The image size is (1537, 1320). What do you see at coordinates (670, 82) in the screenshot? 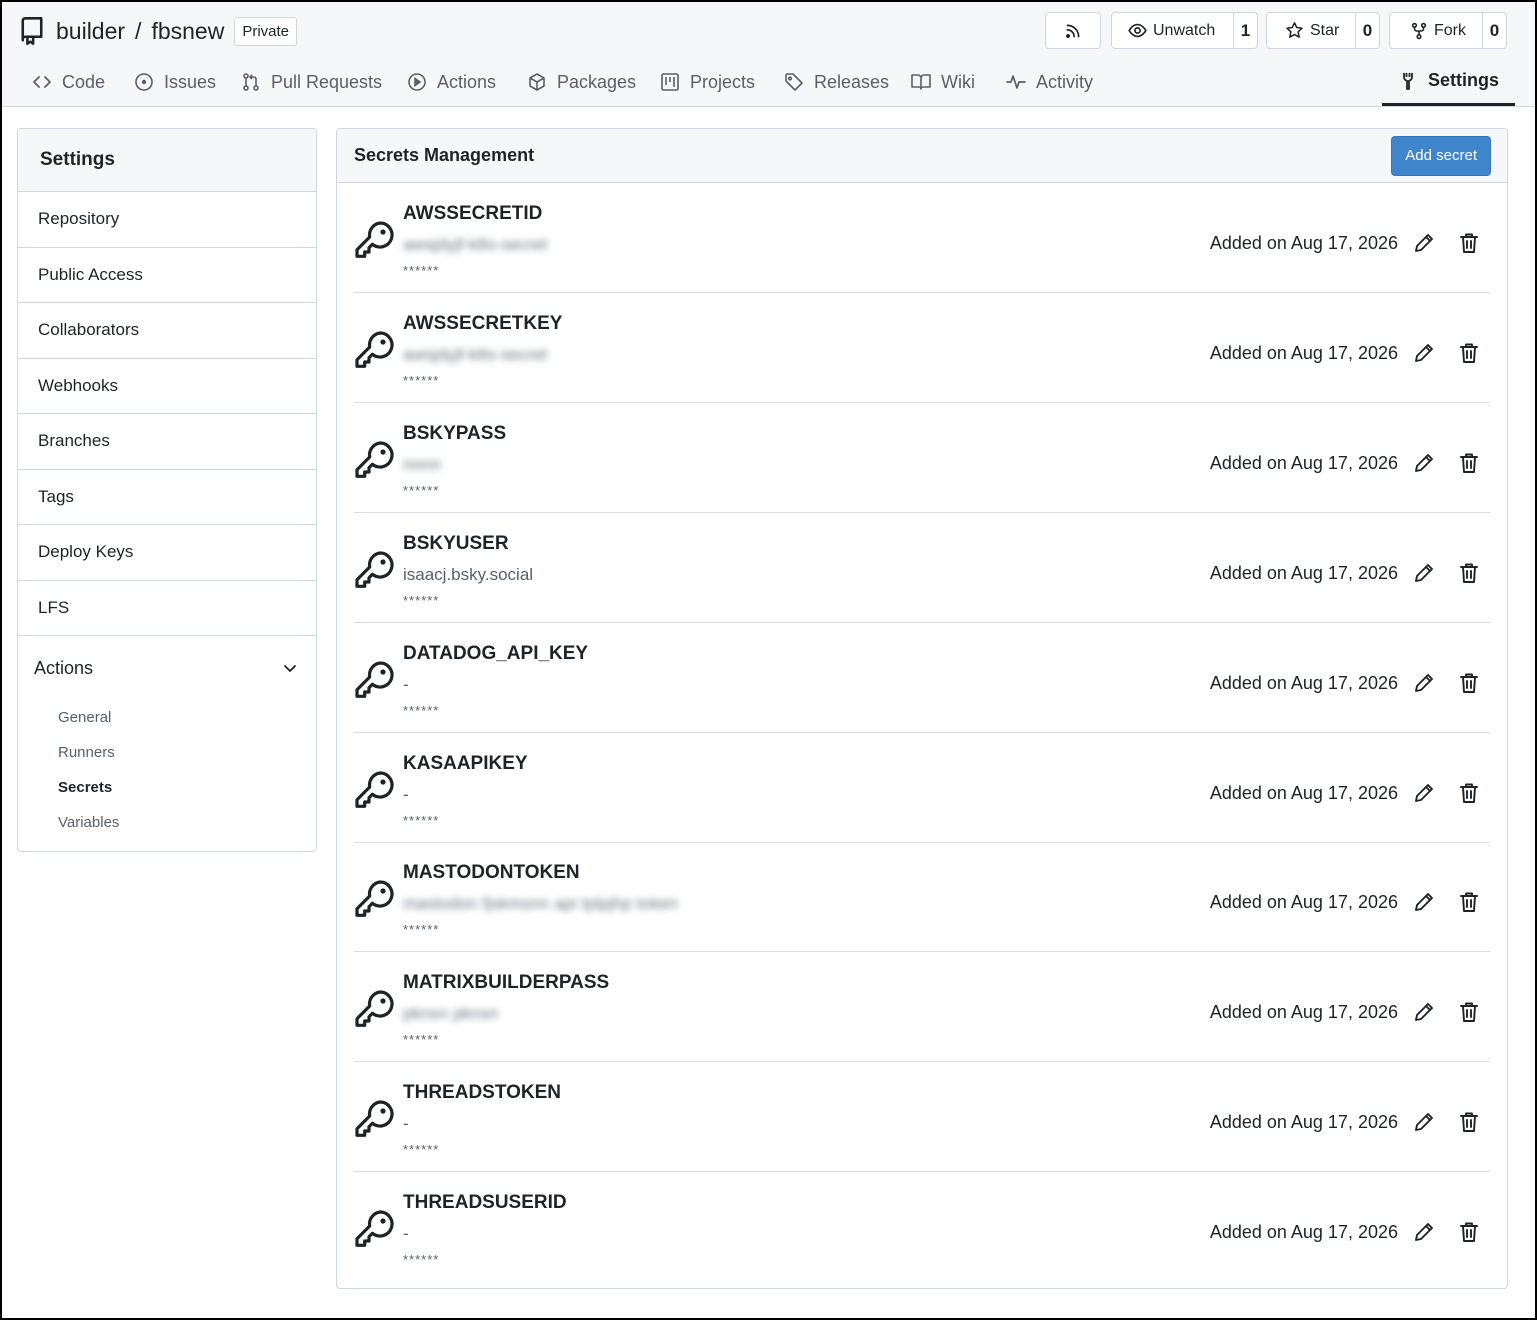
I see `project-icon` at bounding box center [670, 82].